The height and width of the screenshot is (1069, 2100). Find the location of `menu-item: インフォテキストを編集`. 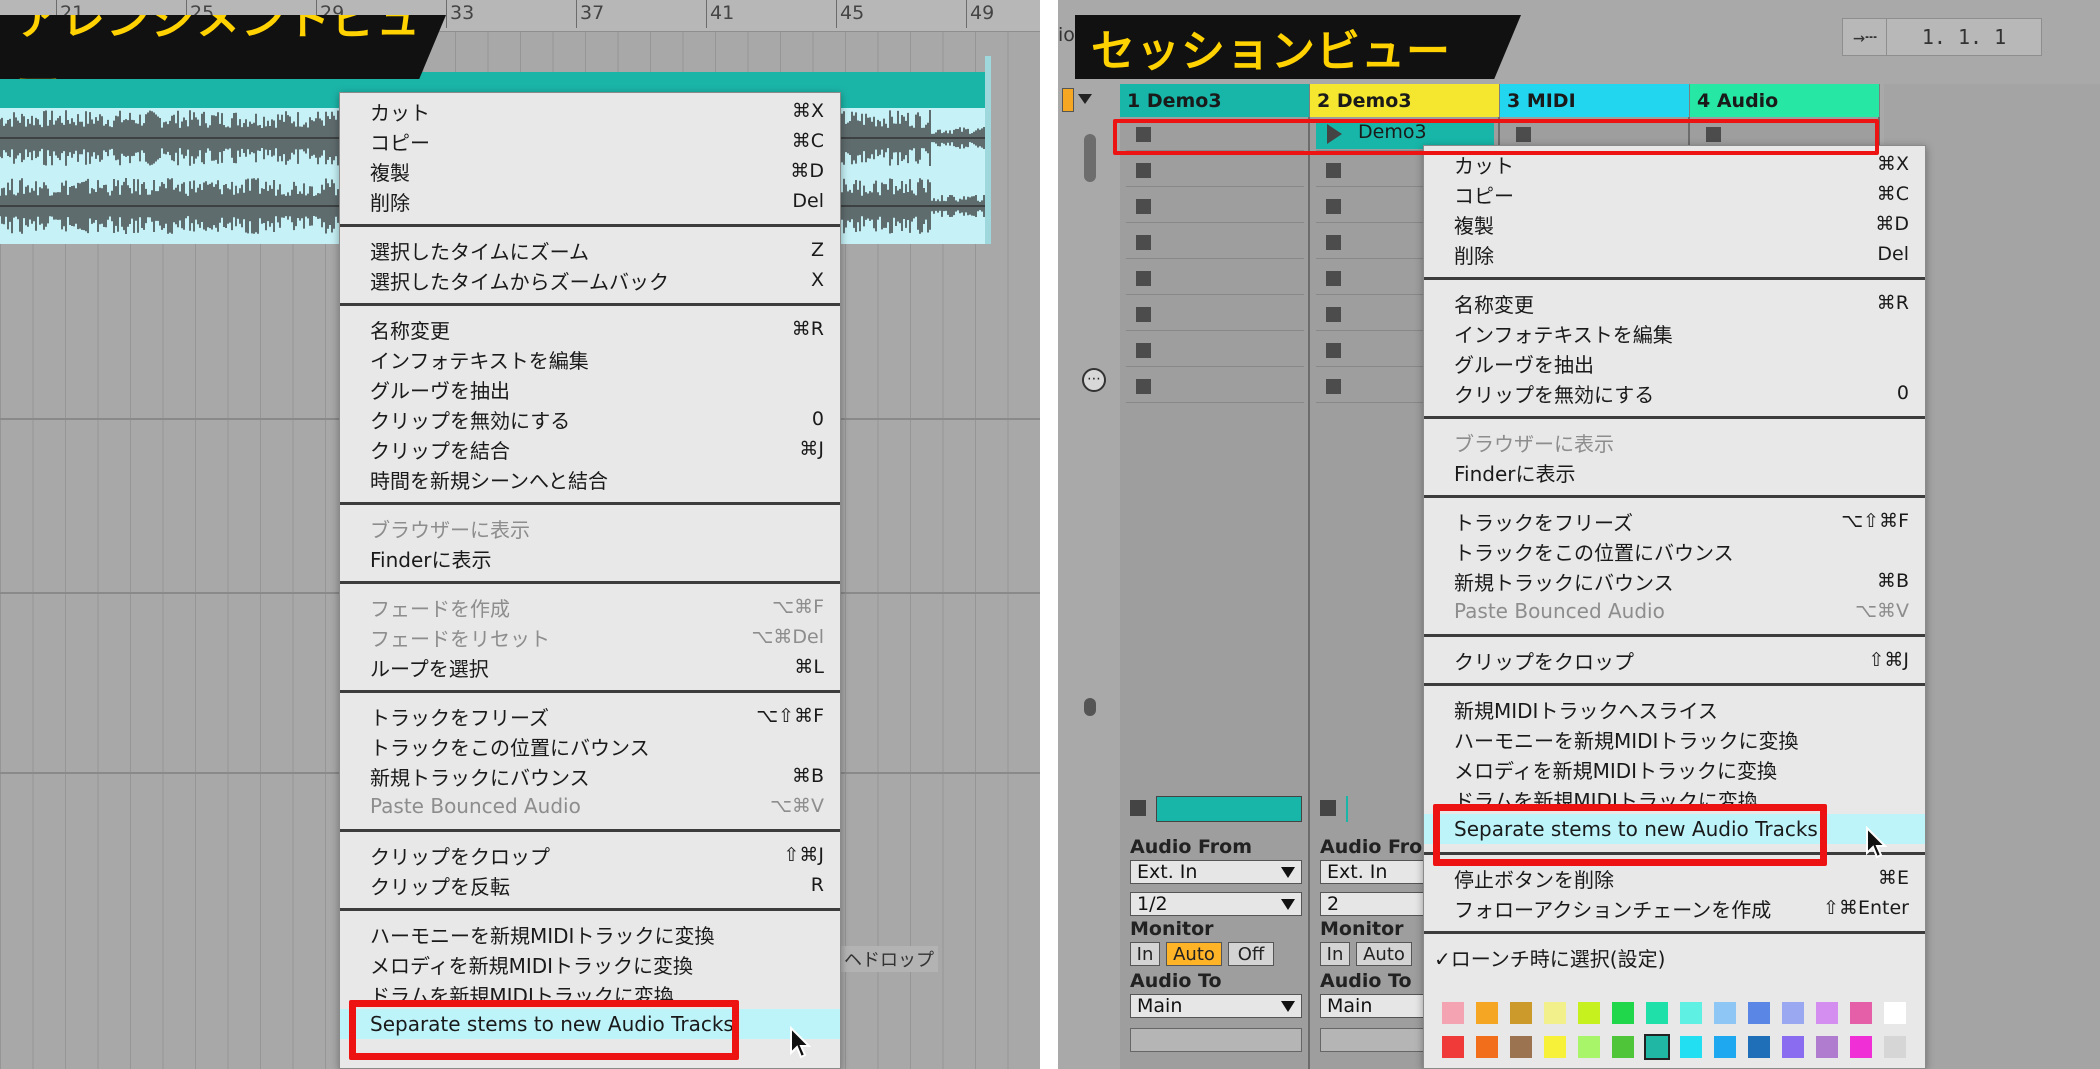

menu-item: インフォテキストを編集 is located at coordinates (590, 359).